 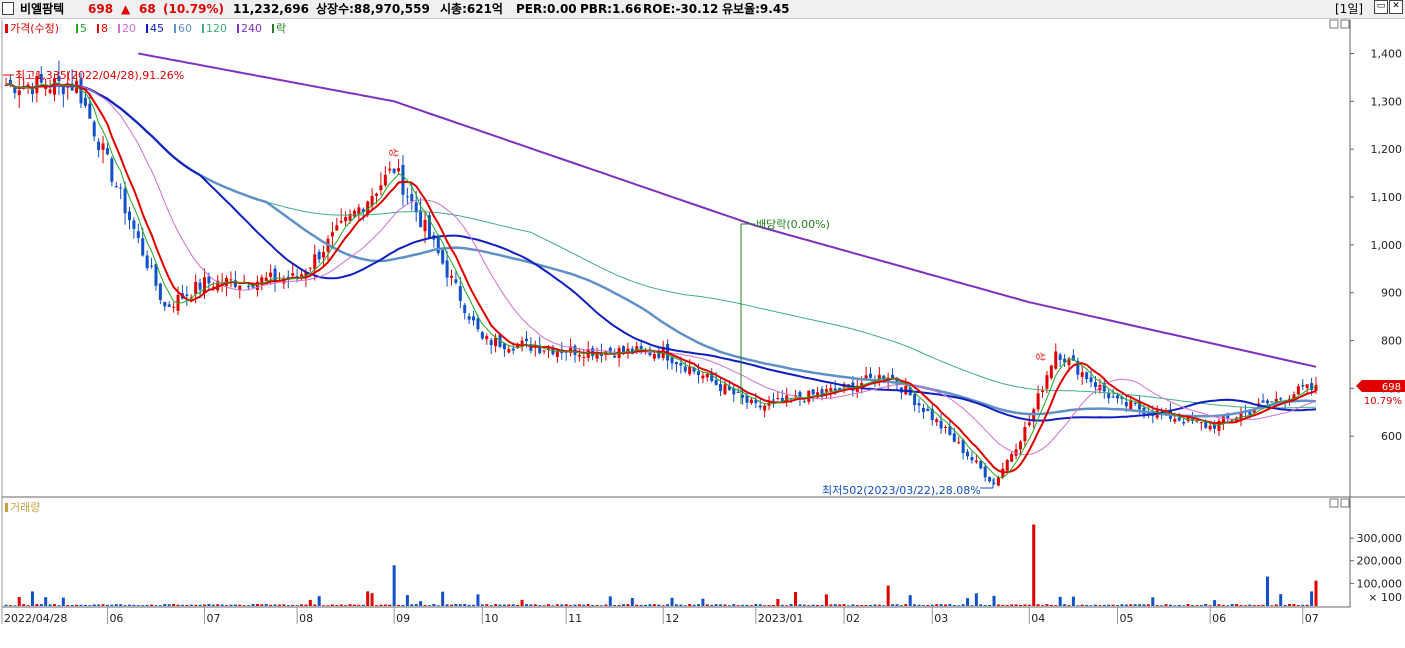 I want to click on volume-panel-controls, so click(x=1339, y=503).